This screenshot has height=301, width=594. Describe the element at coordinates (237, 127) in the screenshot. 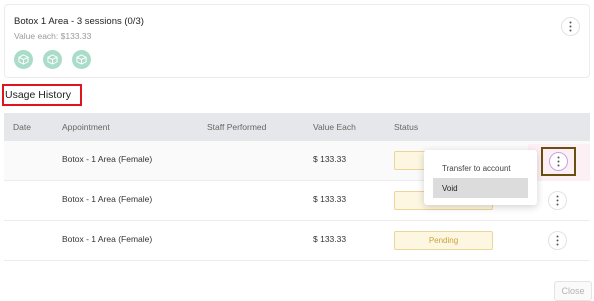

I see `header-staff: Staff Performed` at that location.